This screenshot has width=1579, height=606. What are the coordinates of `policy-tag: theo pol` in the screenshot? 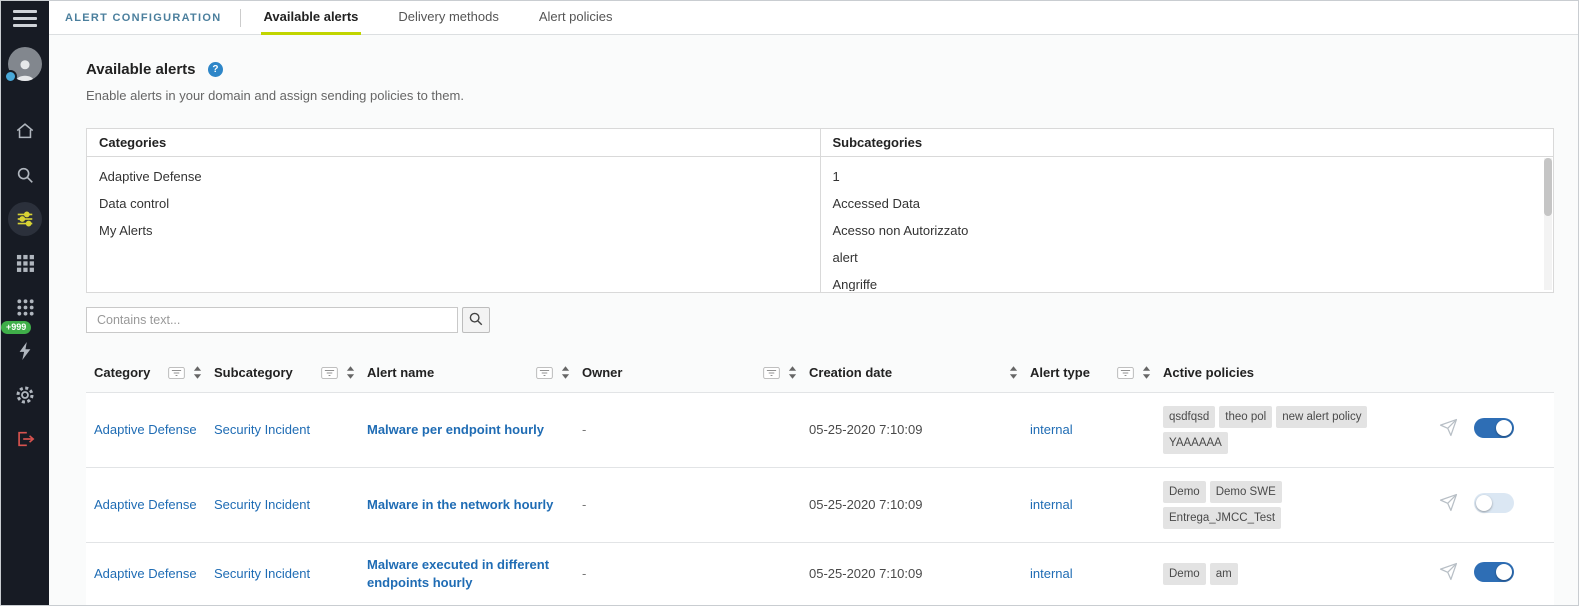 It's located at (1246, 417).